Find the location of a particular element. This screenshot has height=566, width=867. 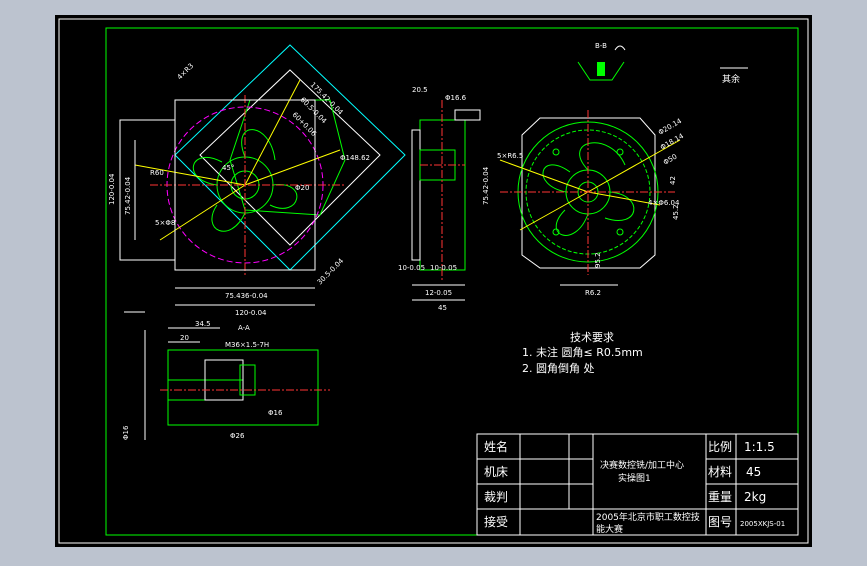

dim-label: Φ148.62 is located at coordinates (355, 158).